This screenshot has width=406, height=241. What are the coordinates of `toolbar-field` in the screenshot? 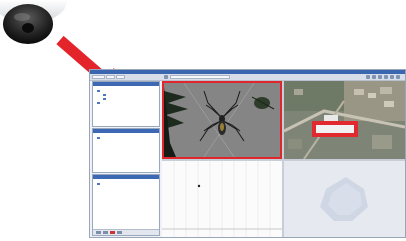 It's located at (200, 77).